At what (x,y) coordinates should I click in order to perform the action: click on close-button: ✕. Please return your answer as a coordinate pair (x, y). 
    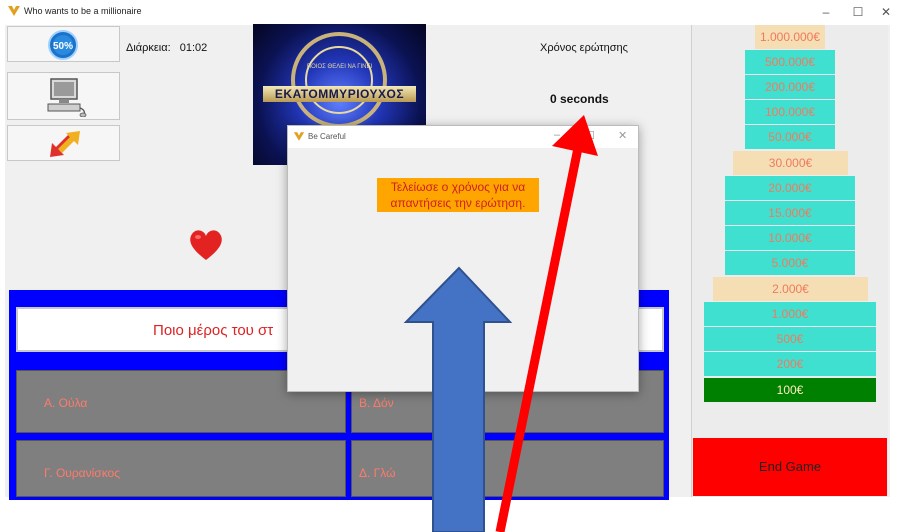
    Looking at the image, I should click on (884, 12).